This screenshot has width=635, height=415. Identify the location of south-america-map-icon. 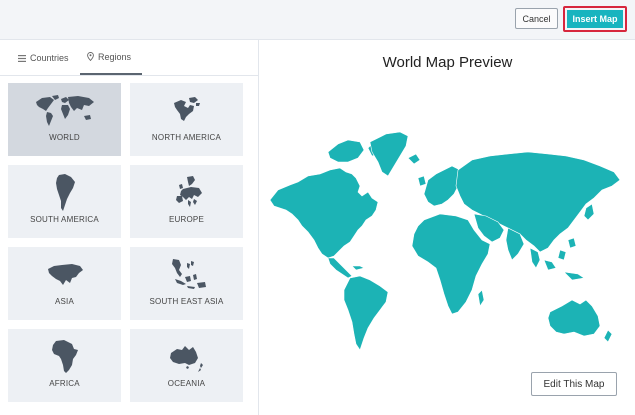
(65, 192).